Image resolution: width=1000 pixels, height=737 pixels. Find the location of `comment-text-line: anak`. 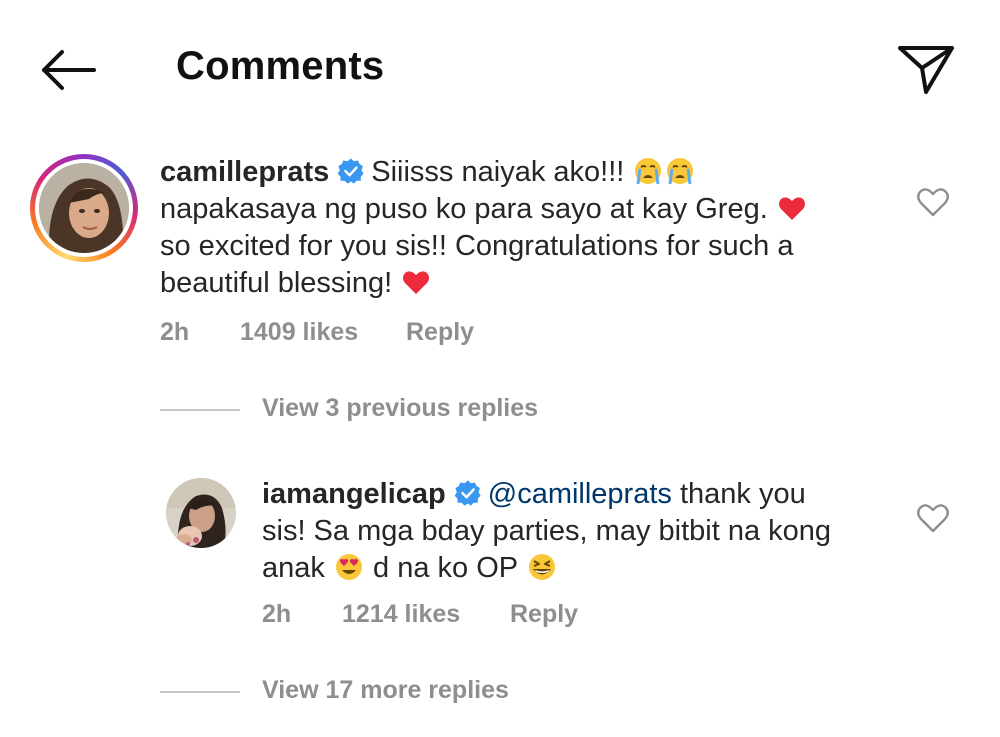

comment-text-line: anak is located at coordinates (293, 568).